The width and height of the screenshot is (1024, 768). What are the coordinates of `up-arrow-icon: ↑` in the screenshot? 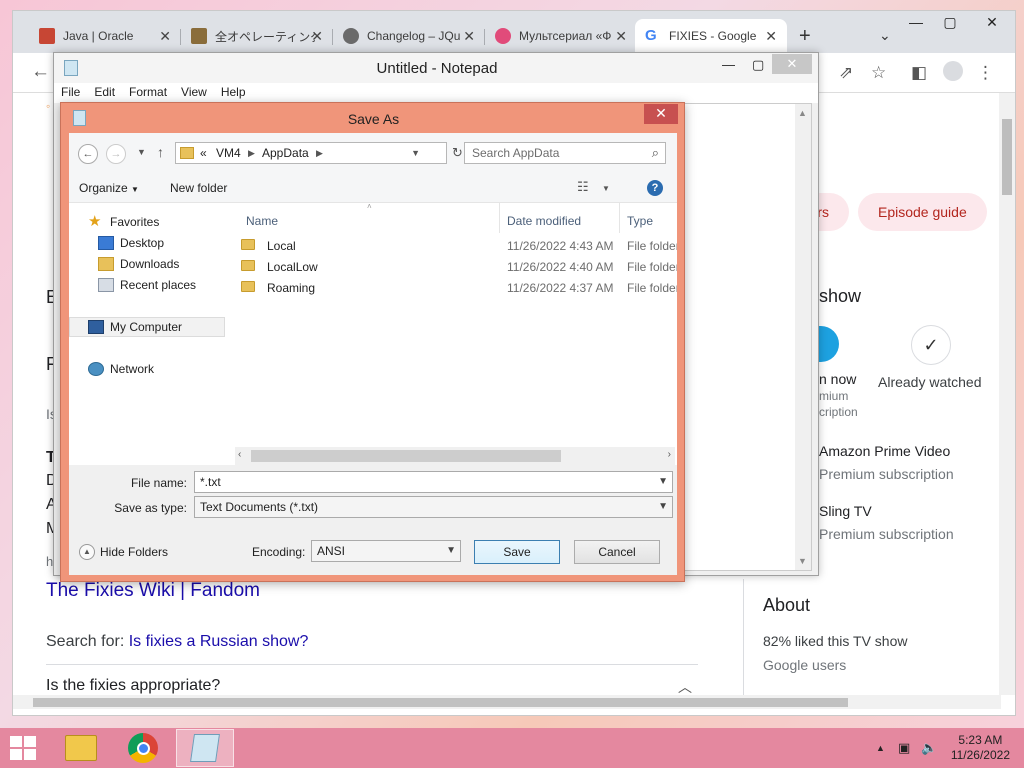 It's located at (160, 152).